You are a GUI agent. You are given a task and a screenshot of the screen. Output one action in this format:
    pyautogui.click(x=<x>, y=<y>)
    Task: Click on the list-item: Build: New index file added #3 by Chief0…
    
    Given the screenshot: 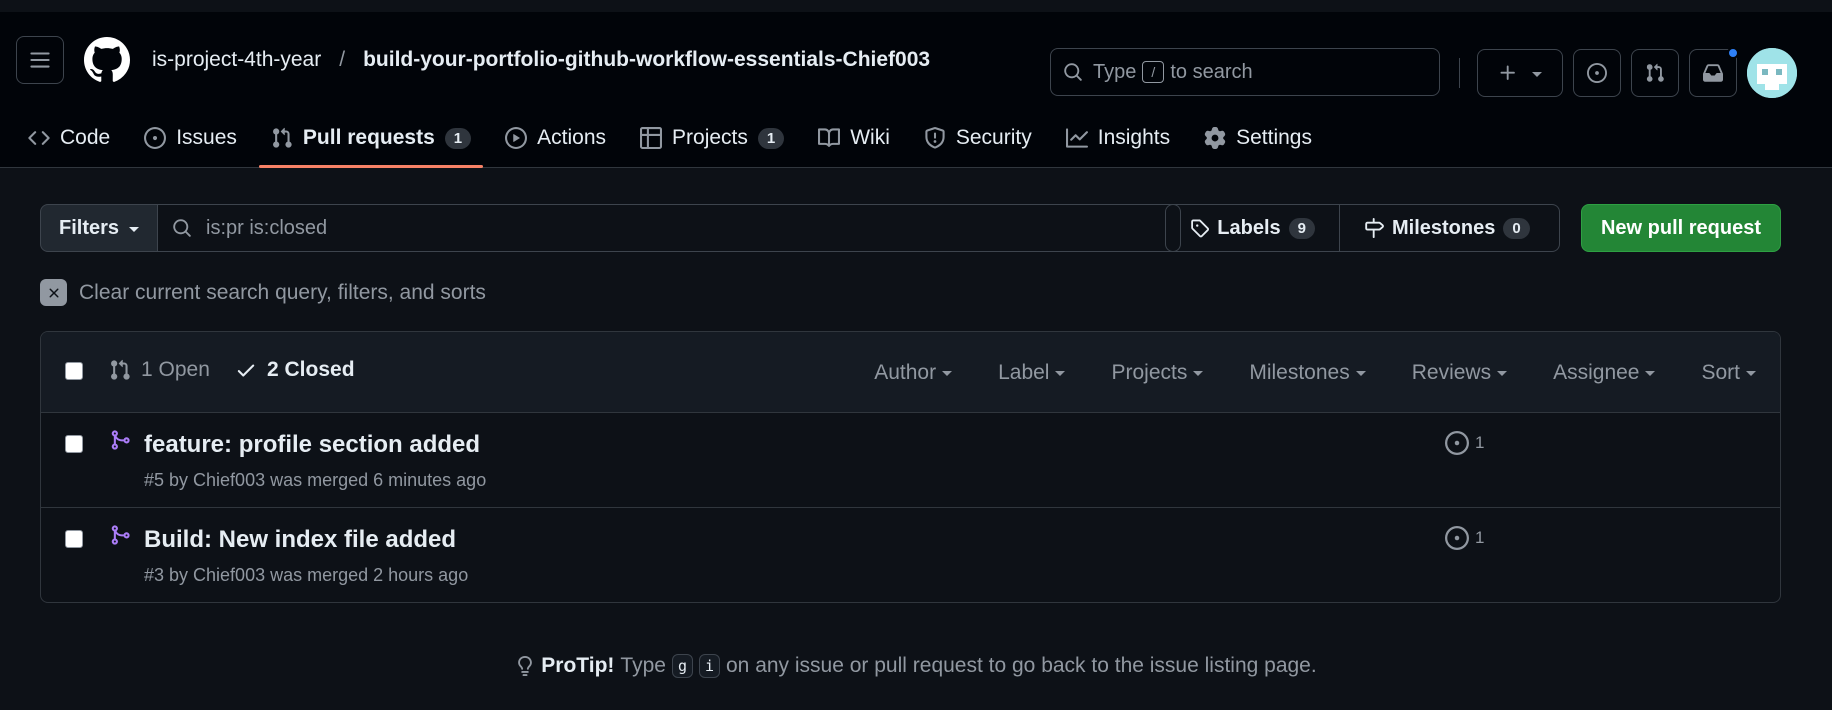 What is the action you would take?
    pyautogui.click(x=910, y=555)
    